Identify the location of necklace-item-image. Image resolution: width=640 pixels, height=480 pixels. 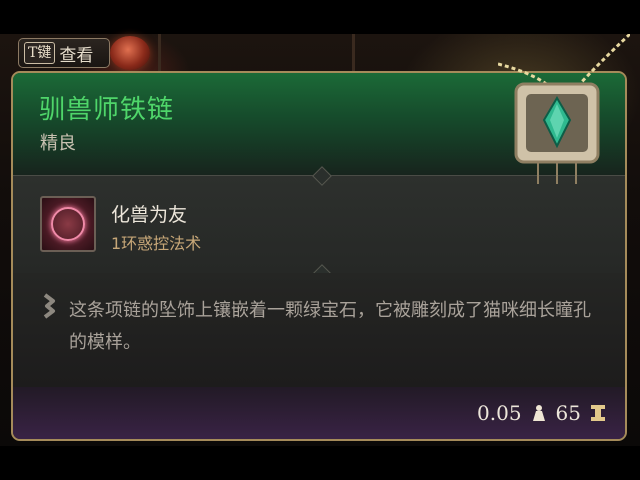
(564, 109).